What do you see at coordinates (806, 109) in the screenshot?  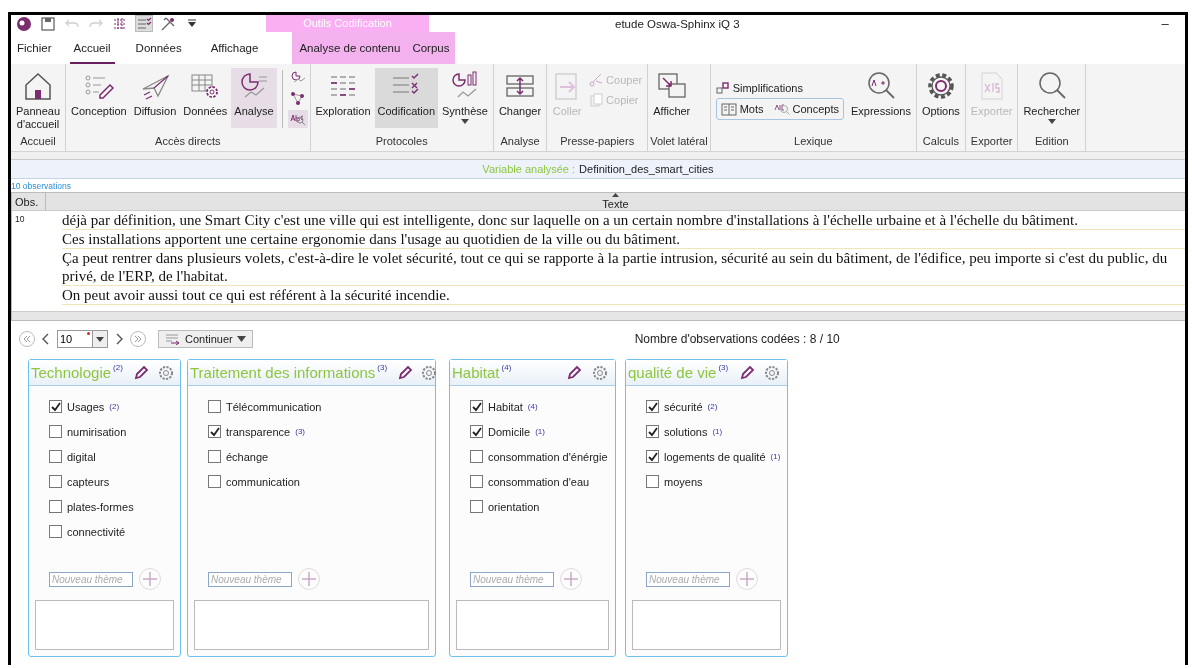 I see `ribbon-button: Concepts` at bounding box center [806, 109].